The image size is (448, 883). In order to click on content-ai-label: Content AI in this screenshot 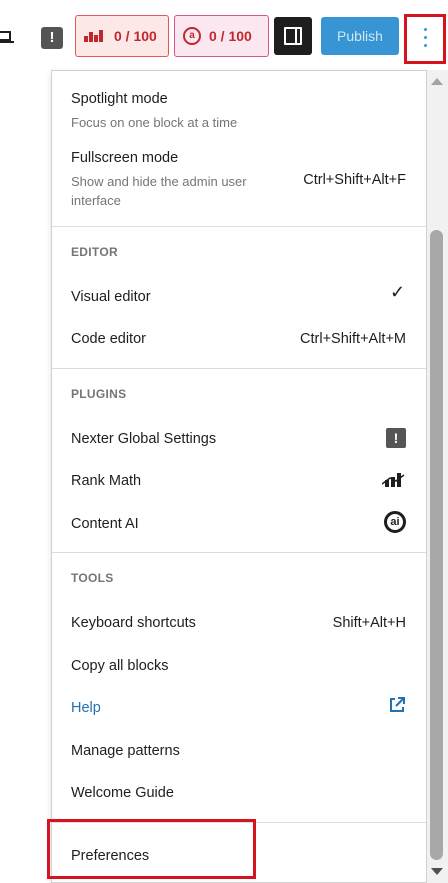, I will do `click(105, 524)`.